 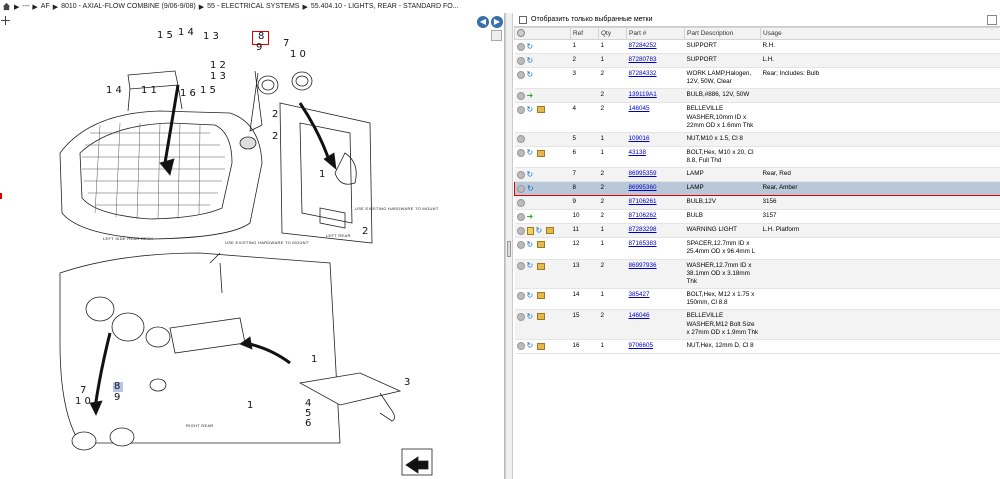 I want to click on cell-part-number-text: 87283298, so click(x=643, y=229).